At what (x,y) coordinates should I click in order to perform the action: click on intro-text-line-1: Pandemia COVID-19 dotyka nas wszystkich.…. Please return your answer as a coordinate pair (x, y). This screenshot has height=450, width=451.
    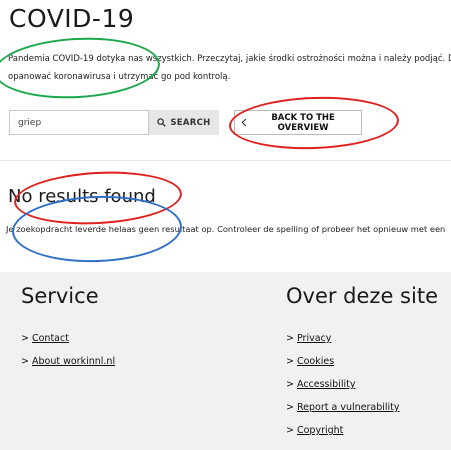
    Looking at the image, I should click on (229, 59).